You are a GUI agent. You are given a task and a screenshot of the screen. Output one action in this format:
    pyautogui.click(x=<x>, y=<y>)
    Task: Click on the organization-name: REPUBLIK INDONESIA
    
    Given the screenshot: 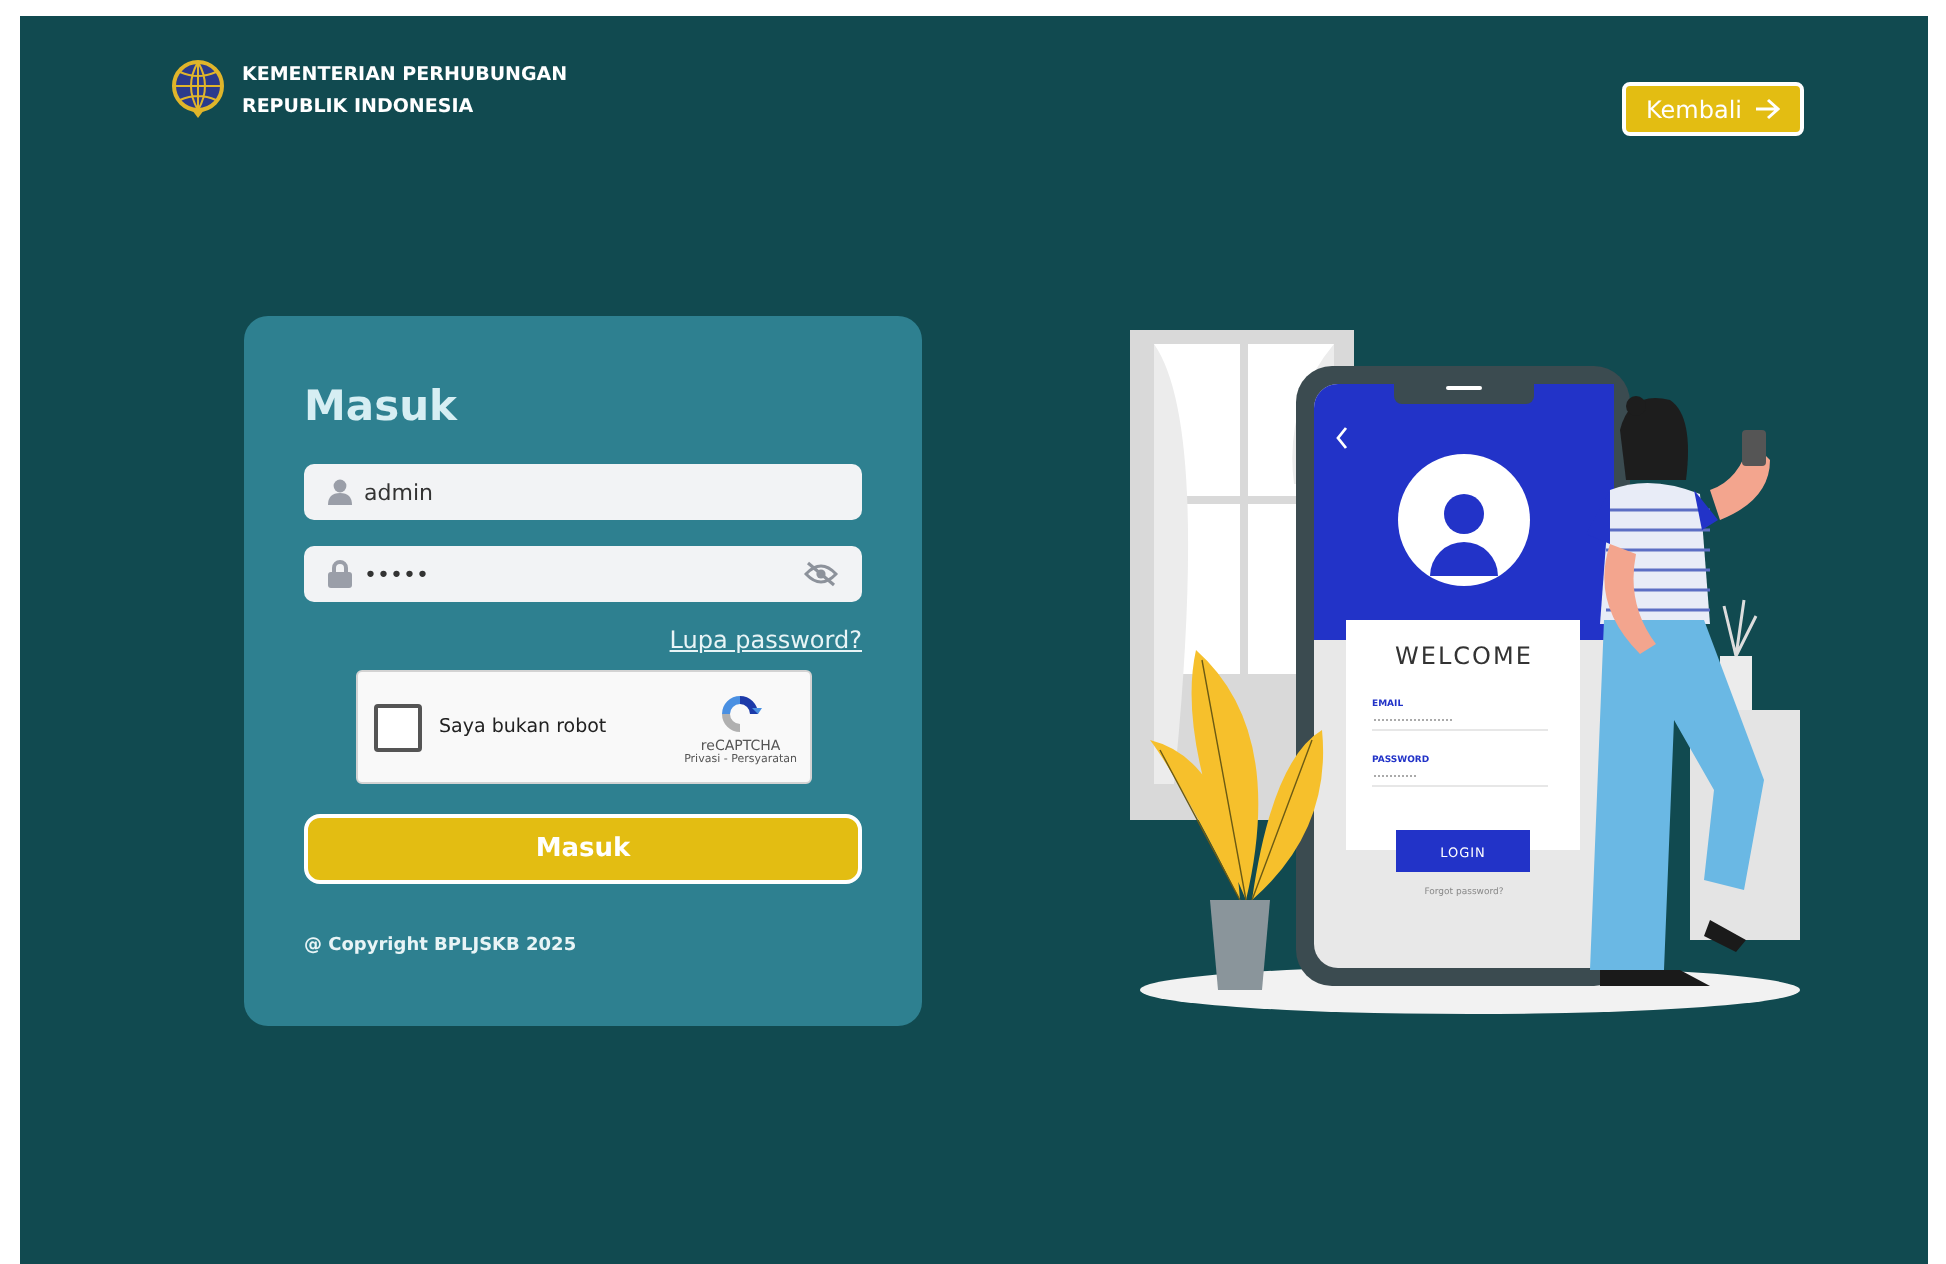 What is the action you would take?
    pyautogui.click(x=359, y=107)
    